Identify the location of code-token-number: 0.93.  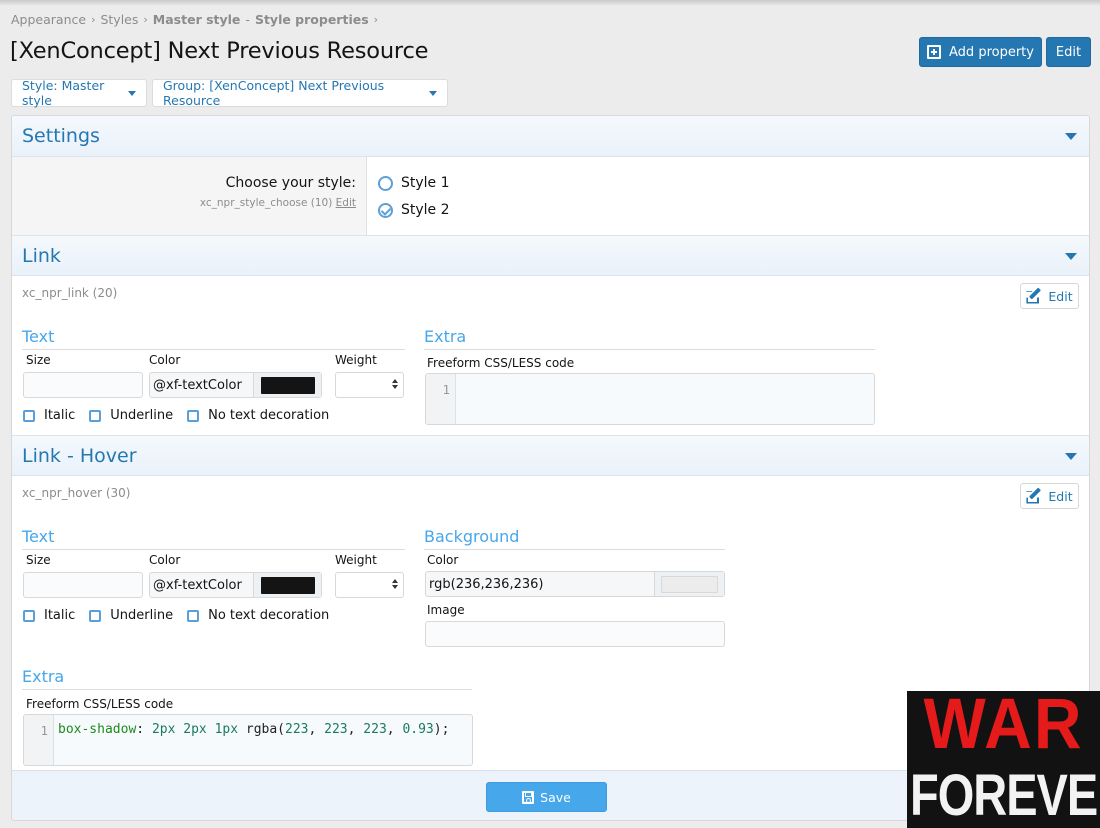
(418, 729).